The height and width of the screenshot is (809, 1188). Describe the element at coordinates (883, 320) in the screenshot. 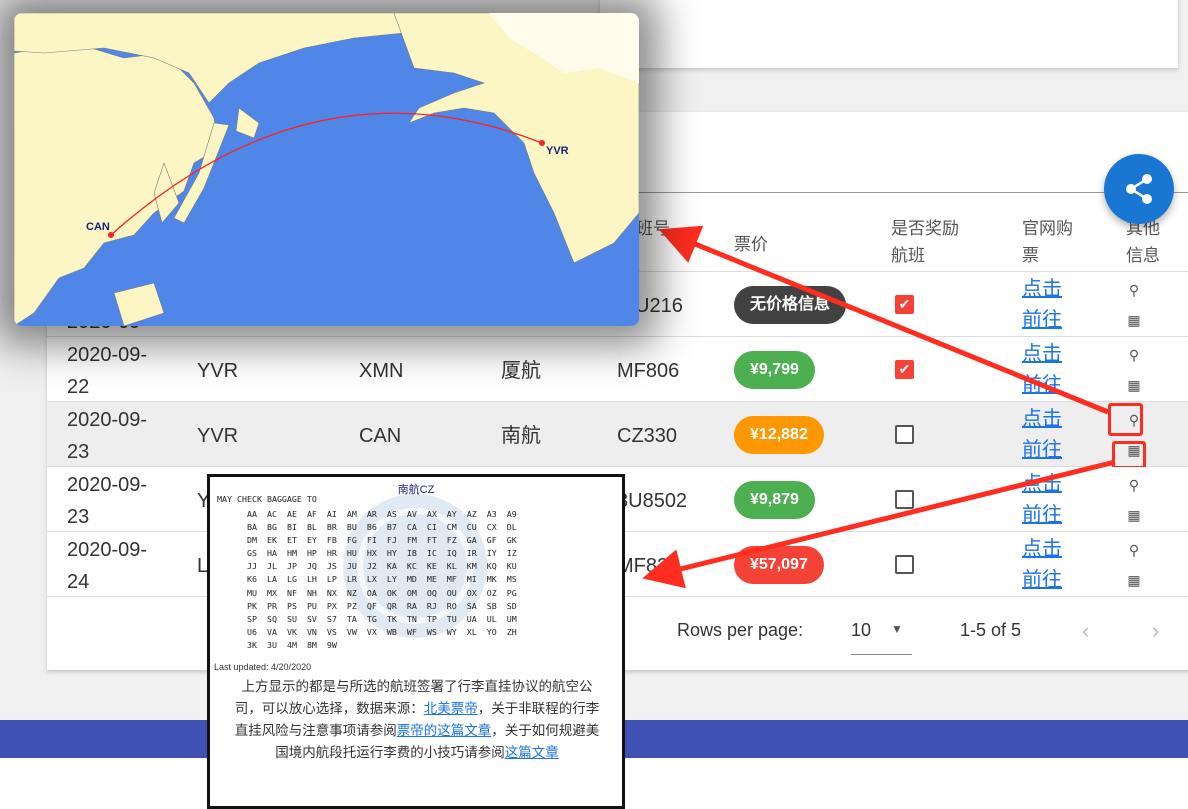

I see `arrow-to-map` at that location.